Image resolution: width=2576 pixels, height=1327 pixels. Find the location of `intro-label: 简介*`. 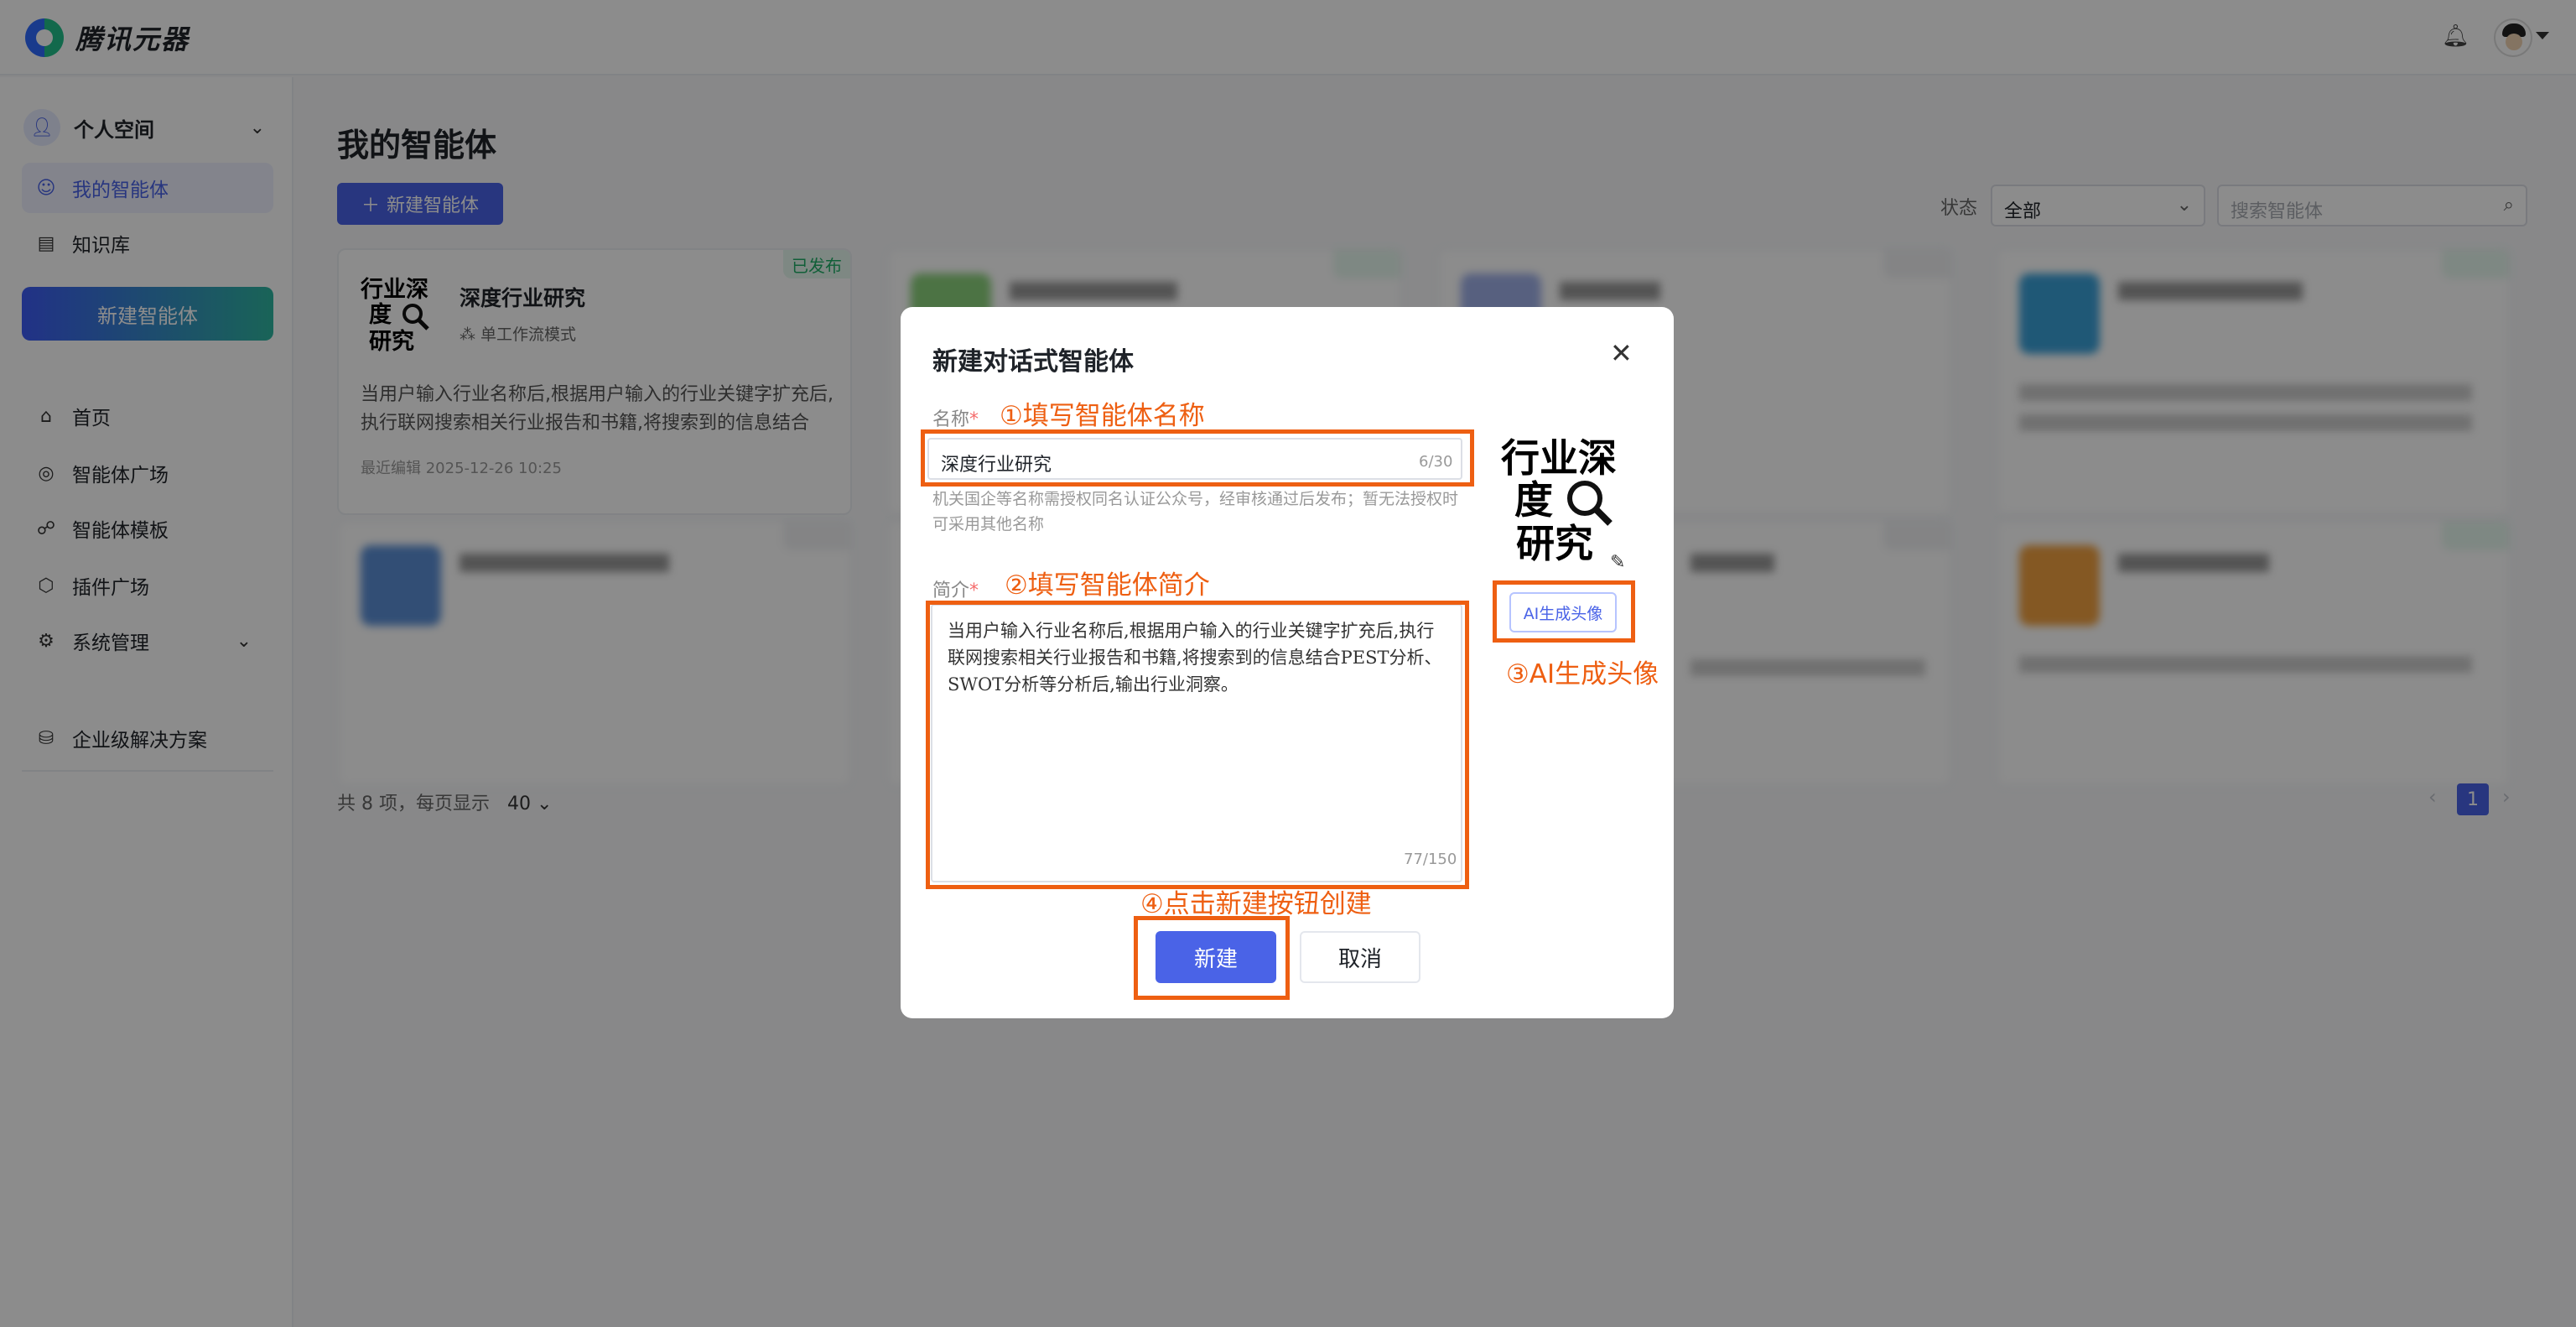

intro-label: 简介* is located at coordinates (955, 588).